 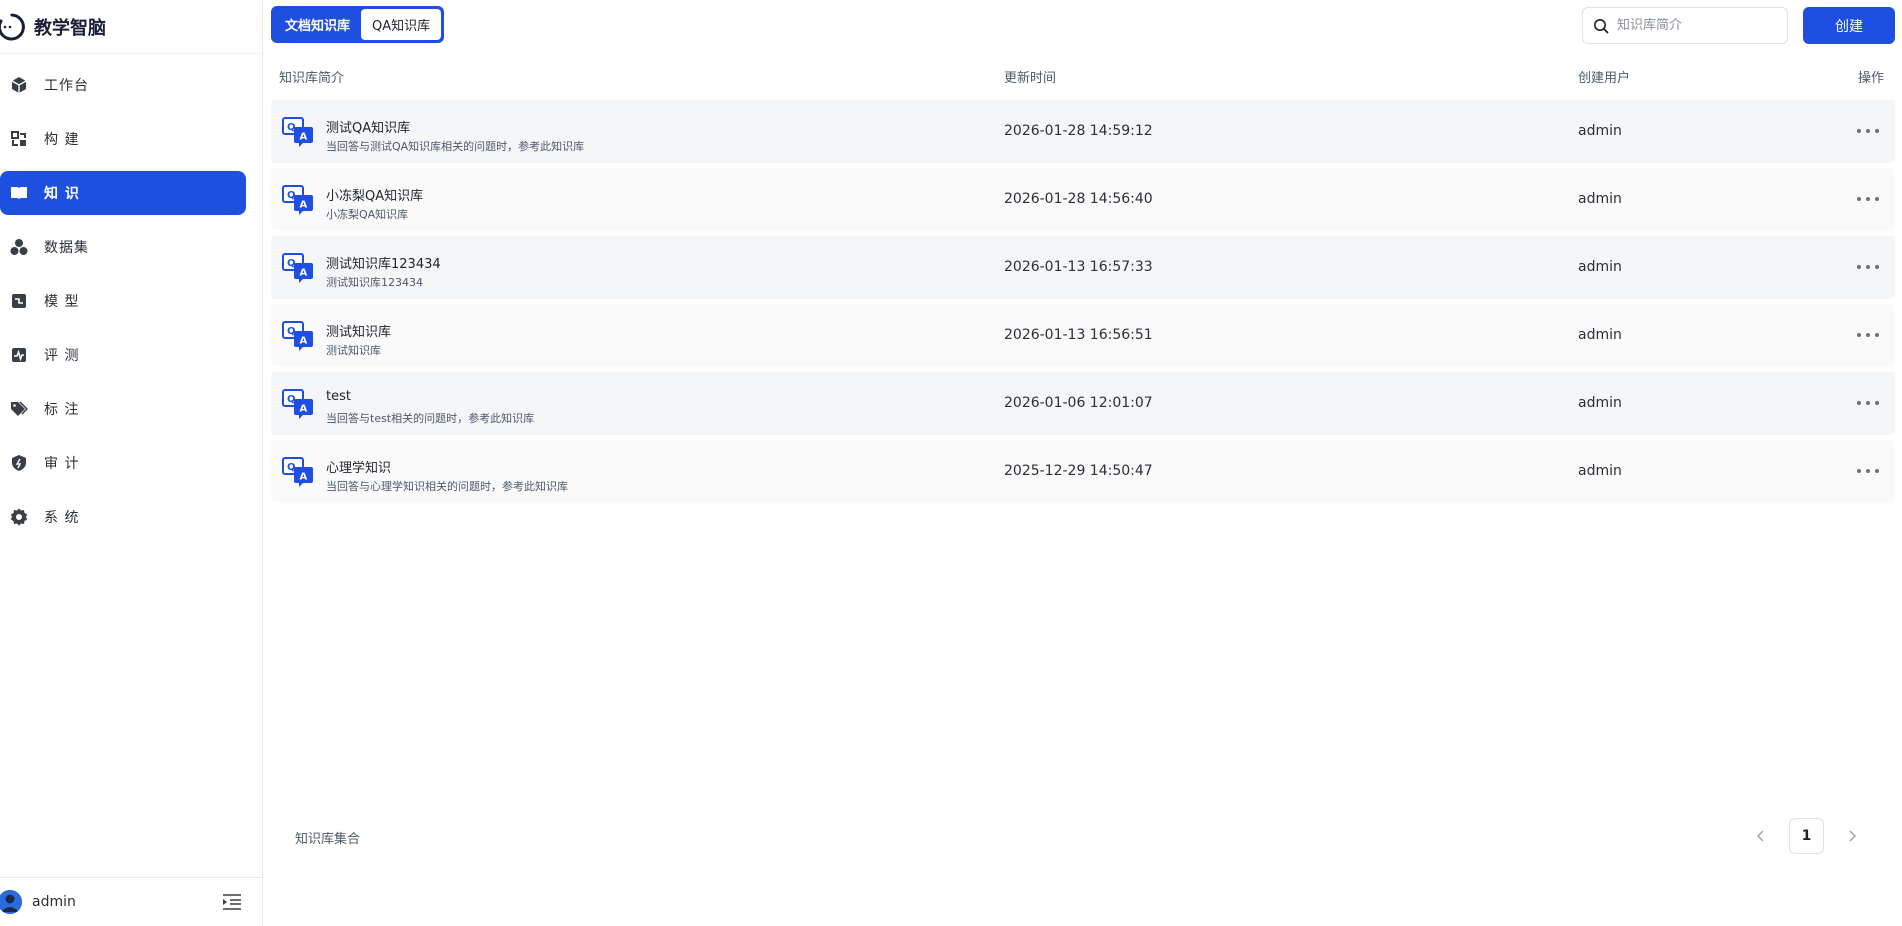 What do you see at coordinates (374, 282) in the screenshot?
I see `knowledge-desc: 测试知识库123434` at bounding box center [374, 282].